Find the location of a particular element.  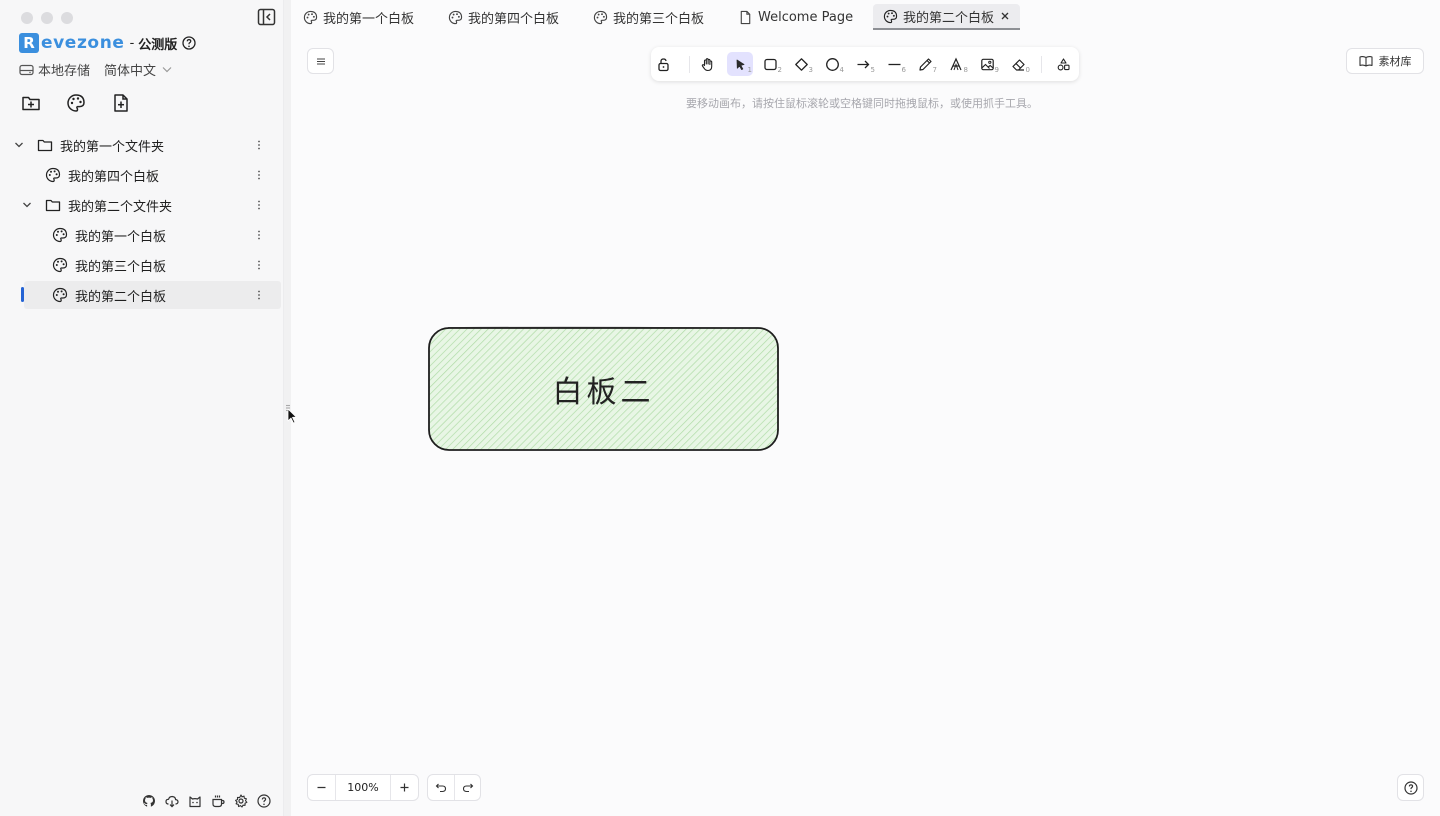

library-label: 素材库 is located at coordinates (1395, 61).